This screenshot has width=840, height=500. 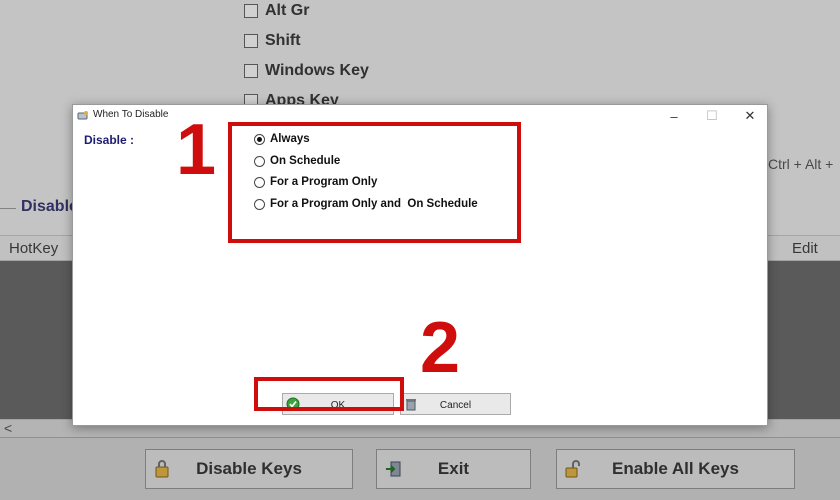 What do you see at coordinates (8, 428) in the screenshot?
I see `scroll-left-icon: <` at bounding box center [8, 428].